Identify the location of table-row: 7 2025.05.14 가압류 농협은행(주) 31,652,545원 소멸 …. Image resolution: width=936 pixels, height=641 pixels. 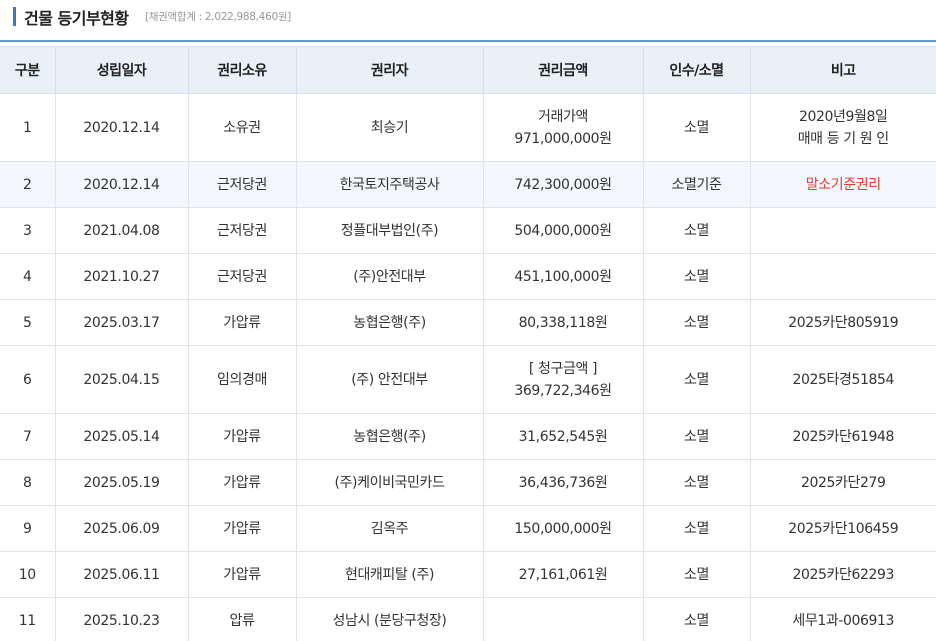
(468, 436).